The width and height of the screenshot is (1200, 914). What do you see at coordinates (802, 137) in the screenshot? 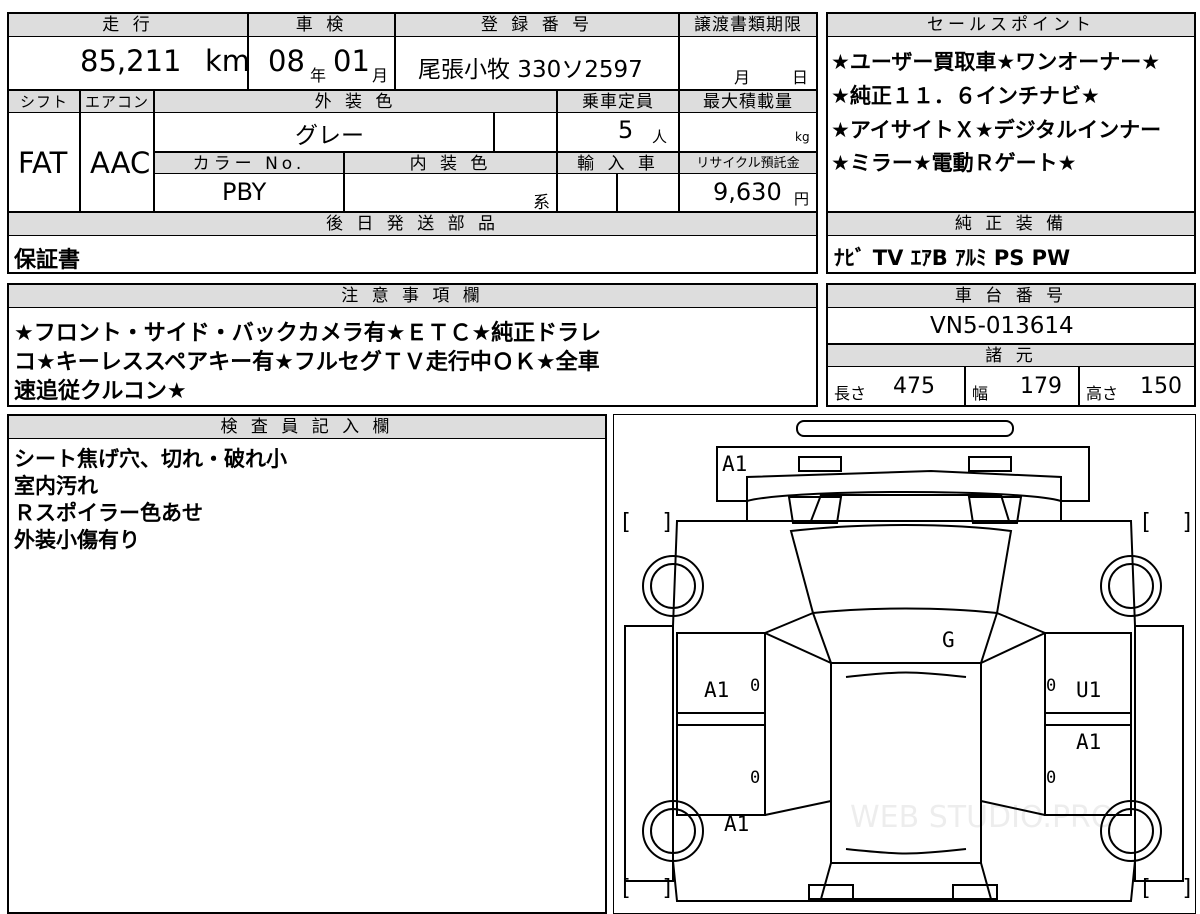
I see `max-load-unit: kg` at bounding box center [802, 137].